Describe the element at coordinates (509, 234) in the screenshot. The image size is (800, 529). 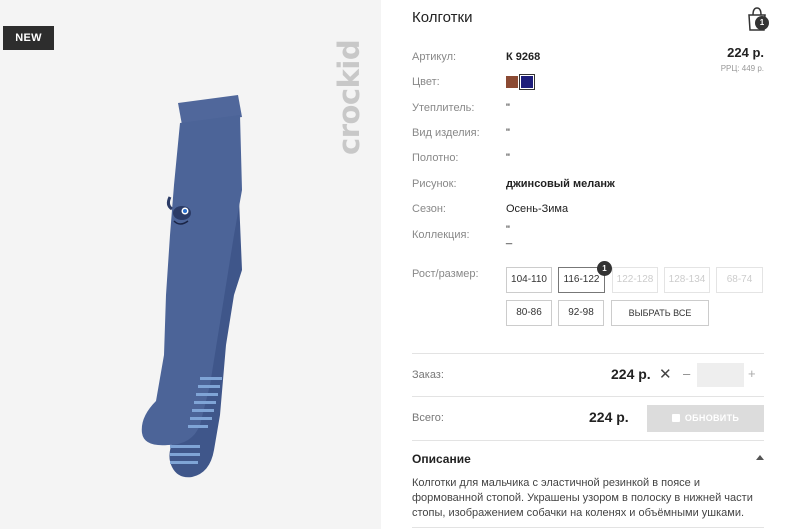
I see `collection-value: " _` at that location.